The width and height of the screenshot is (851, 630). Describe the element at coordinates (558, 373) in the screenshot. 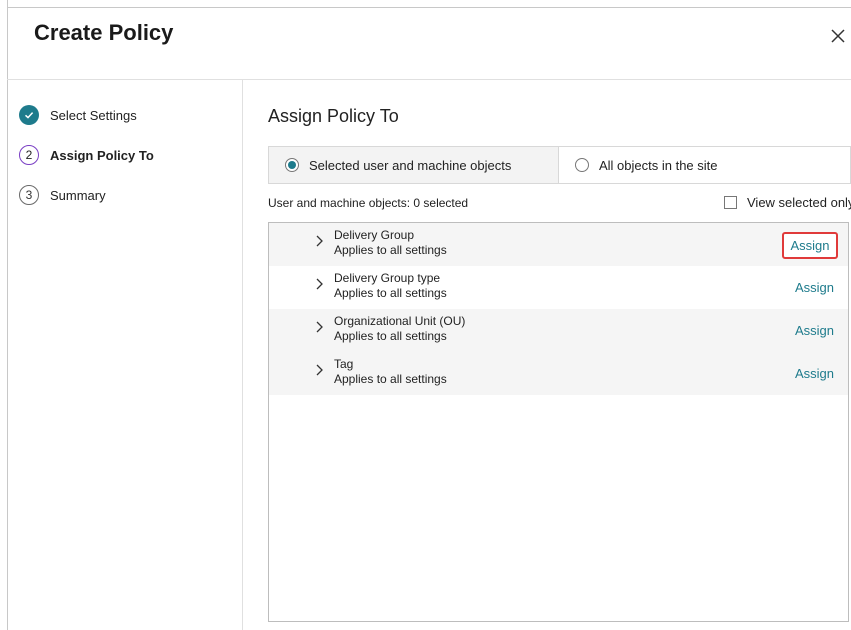

I see `list-row-tag: Tag Applies to all settings Assign` at that location.